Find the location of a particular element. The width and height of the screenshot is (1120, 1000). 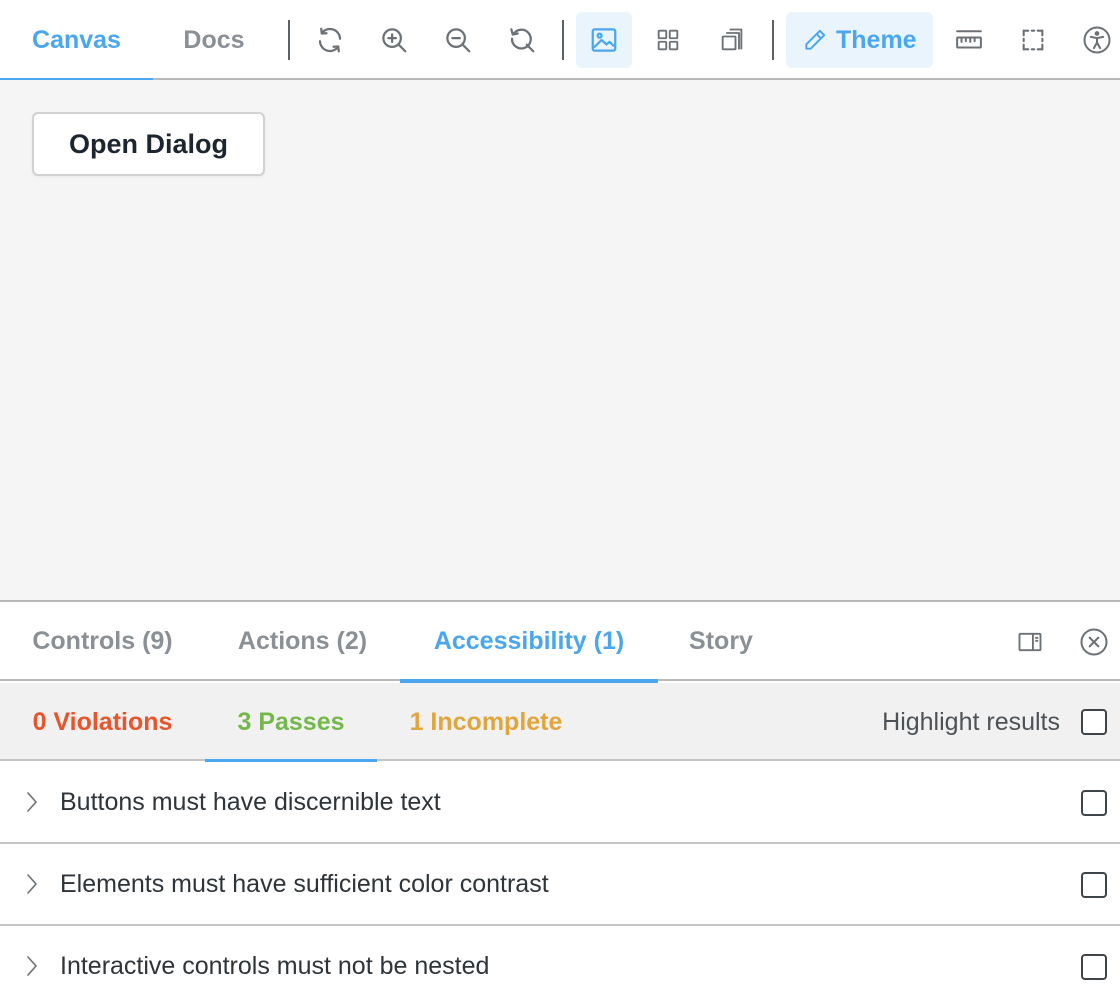

highlight-results-label: Highlight results is located at coordinates (971, 721).